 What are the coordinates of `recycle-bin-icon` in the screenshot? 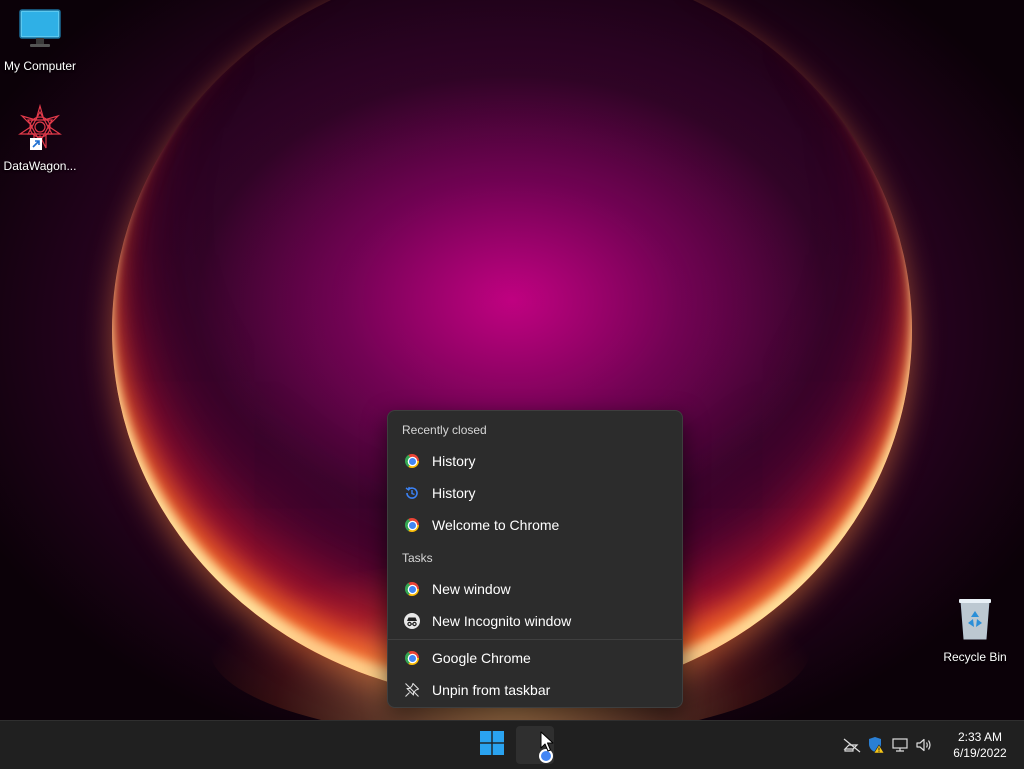 It's located at (975, 622).